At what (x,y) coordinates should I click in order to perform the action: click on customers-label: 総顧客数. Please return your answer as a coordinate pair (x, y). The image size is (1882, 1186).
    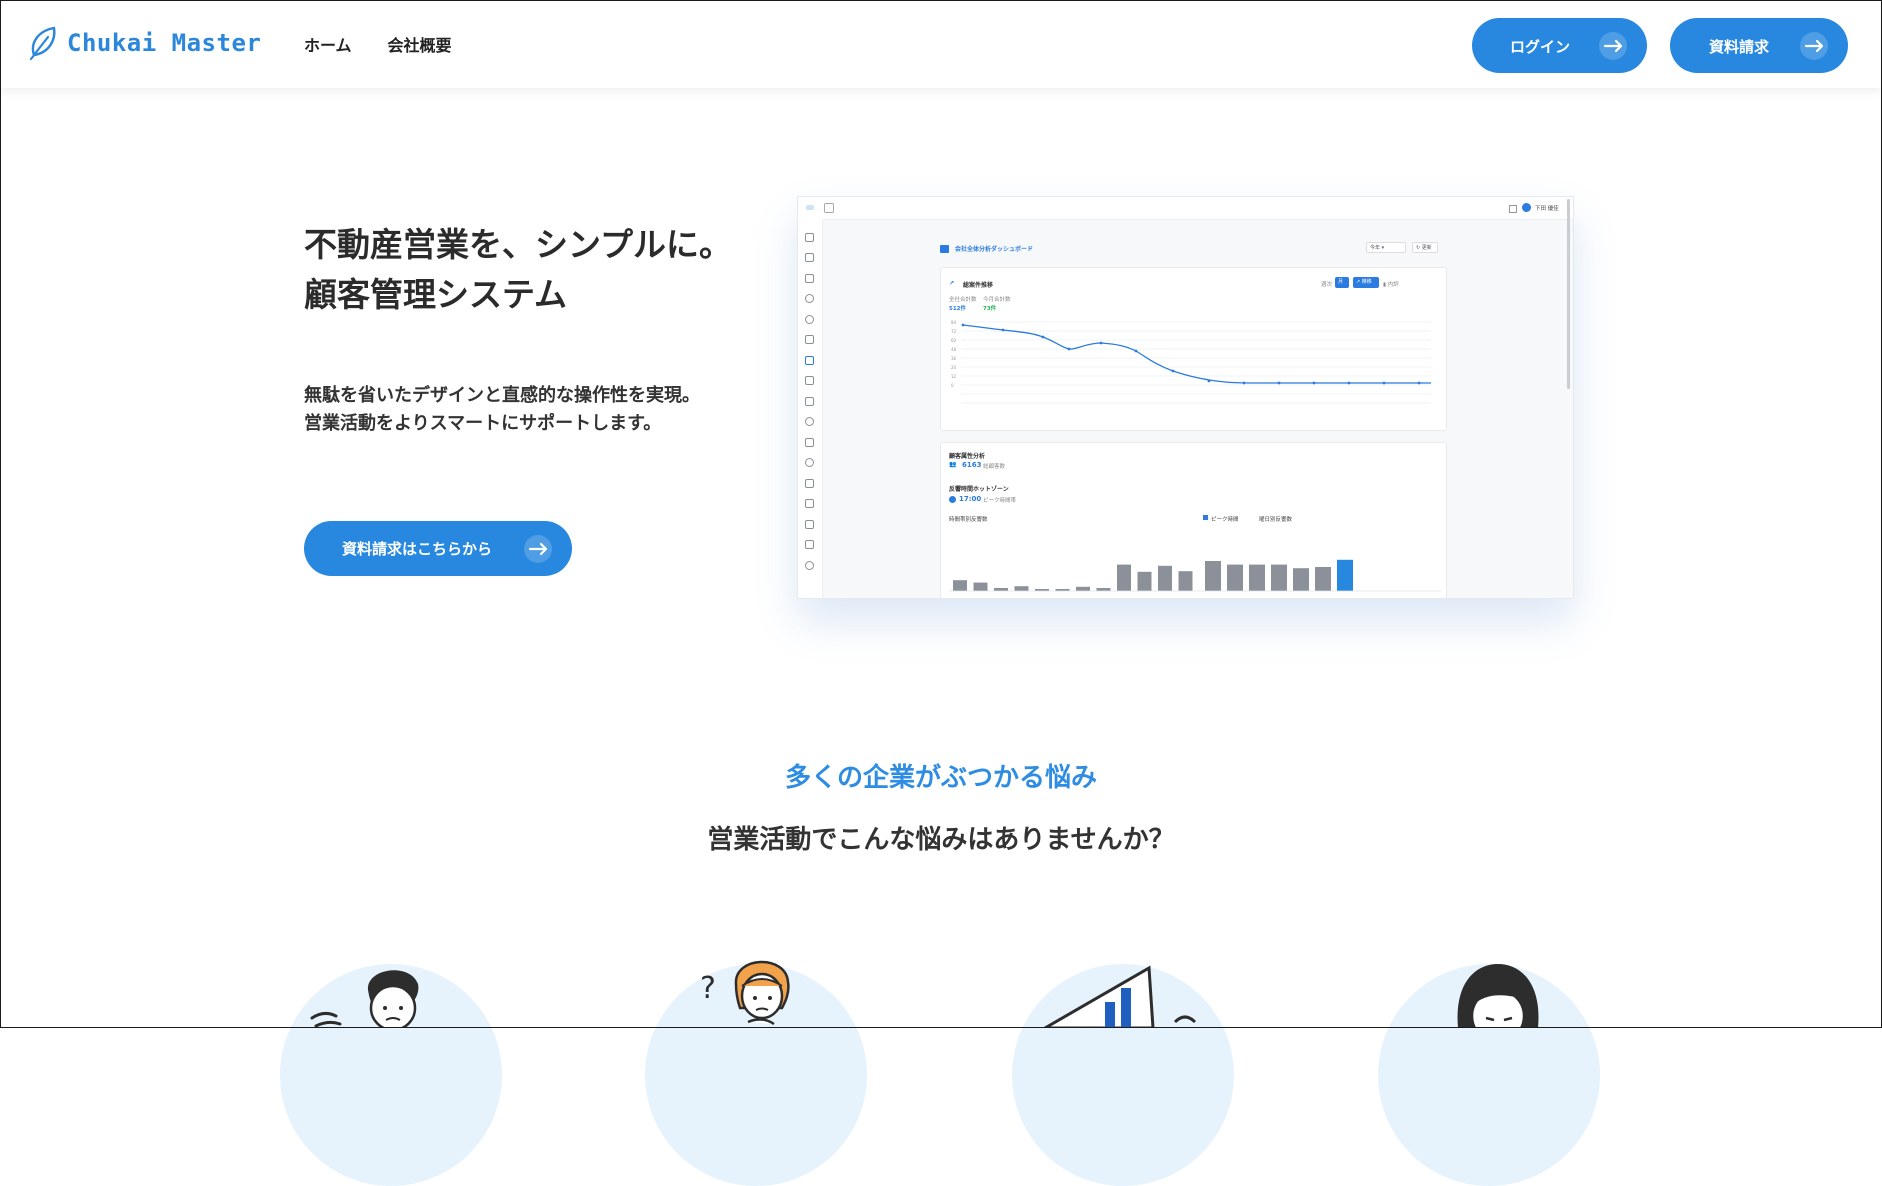
    Looking at the image, I should click on (994, 467).